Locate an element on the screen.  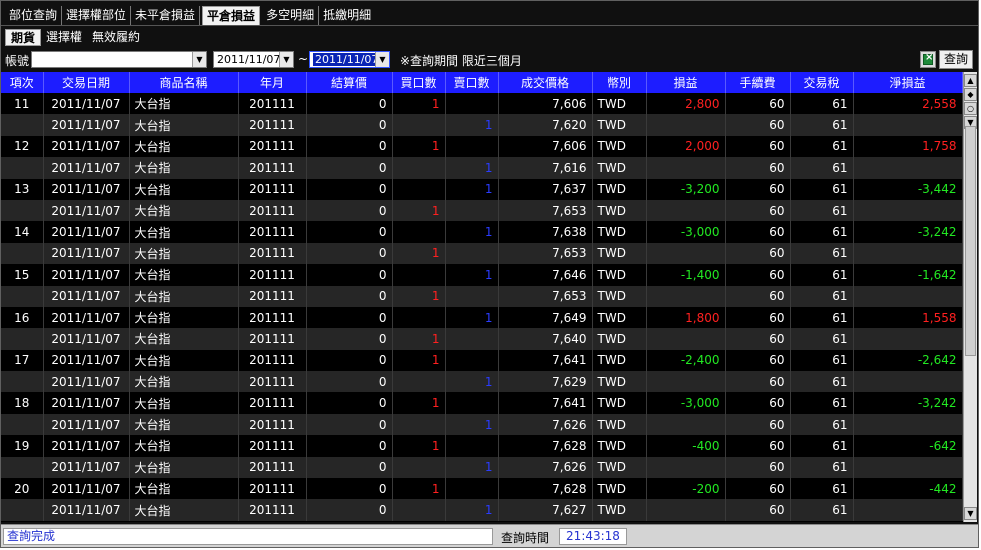
table-row: 2011/11/07 大台指 201111 0 1 7,629 TWD 60 61 is located at coordinates (482, 382).